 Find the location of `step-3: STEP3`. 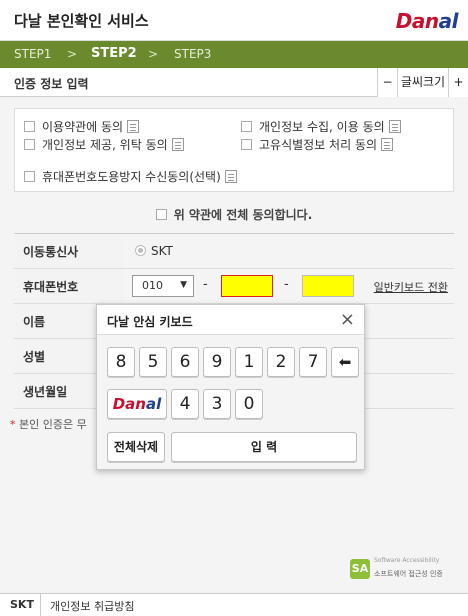

step-3: STEP3 is located at coordinates (193, 54).